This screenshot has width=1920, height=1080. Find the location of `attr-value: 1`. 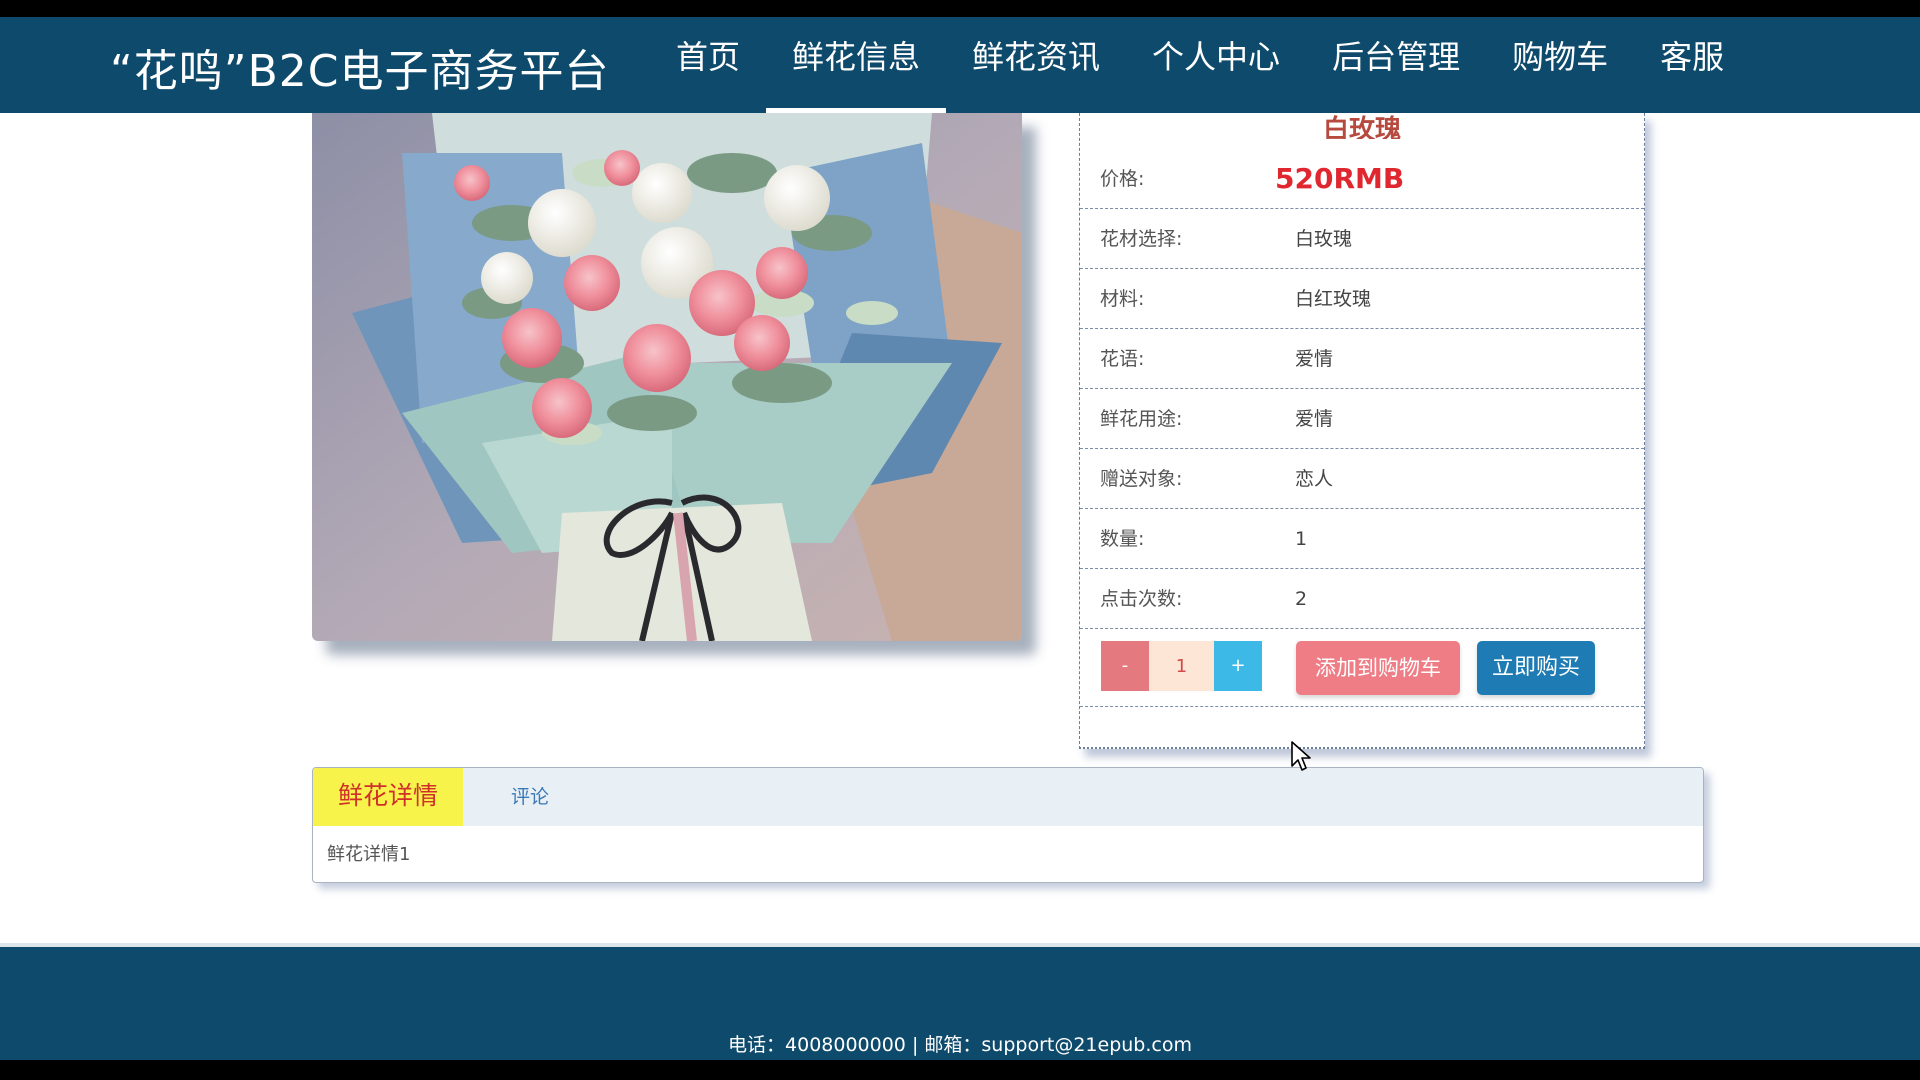

attr-value: 1 is located at coordinates (1301, 539).